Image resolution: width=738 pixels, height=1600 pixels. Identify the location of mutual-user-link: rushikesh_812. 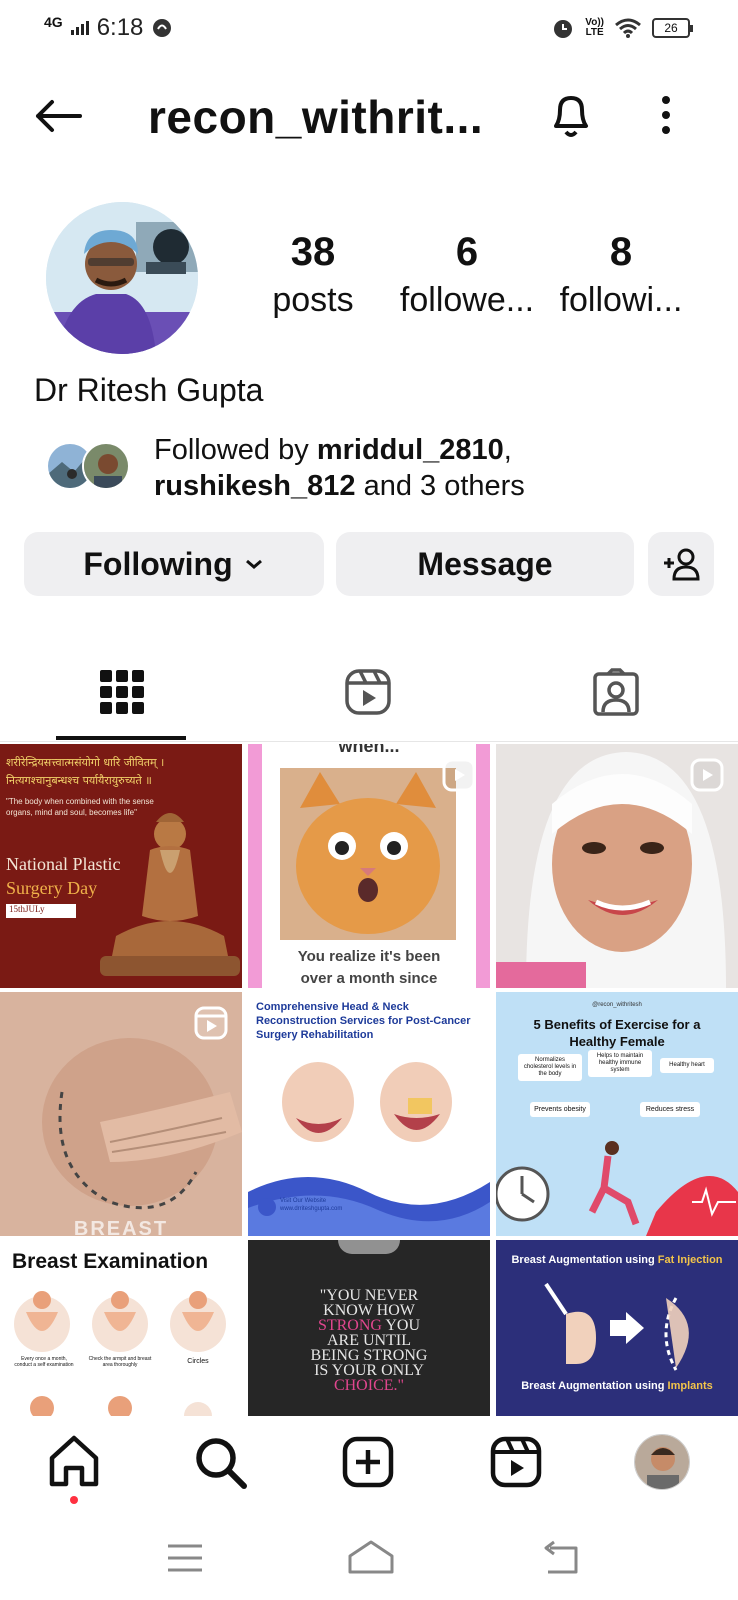
(255, 486).